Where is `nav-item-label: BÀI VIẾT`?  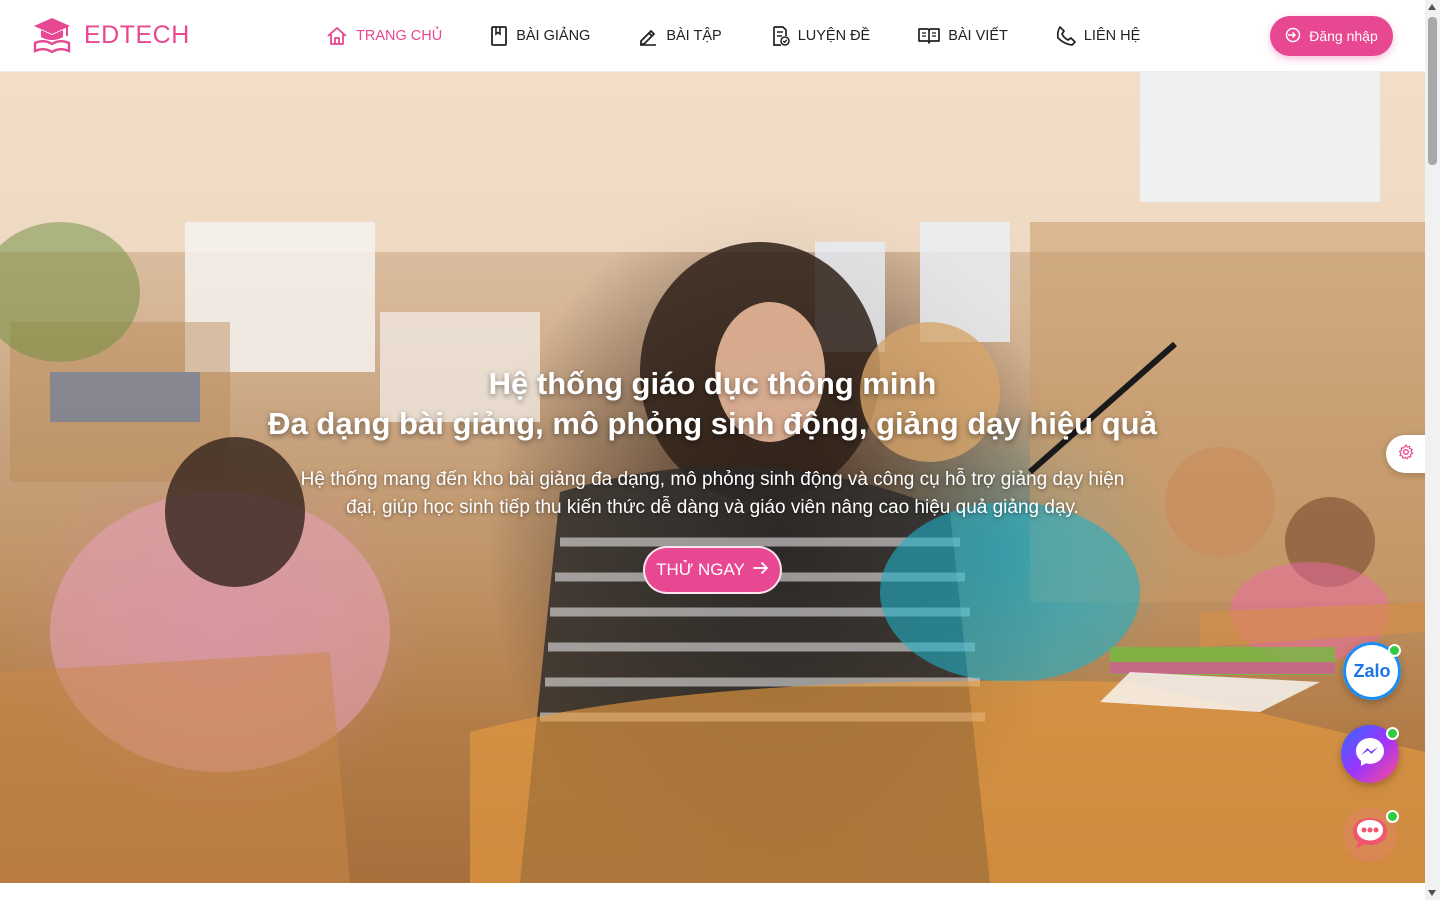 nav-item-label: BÀI VIẾT is located at coordinates (978, 36).